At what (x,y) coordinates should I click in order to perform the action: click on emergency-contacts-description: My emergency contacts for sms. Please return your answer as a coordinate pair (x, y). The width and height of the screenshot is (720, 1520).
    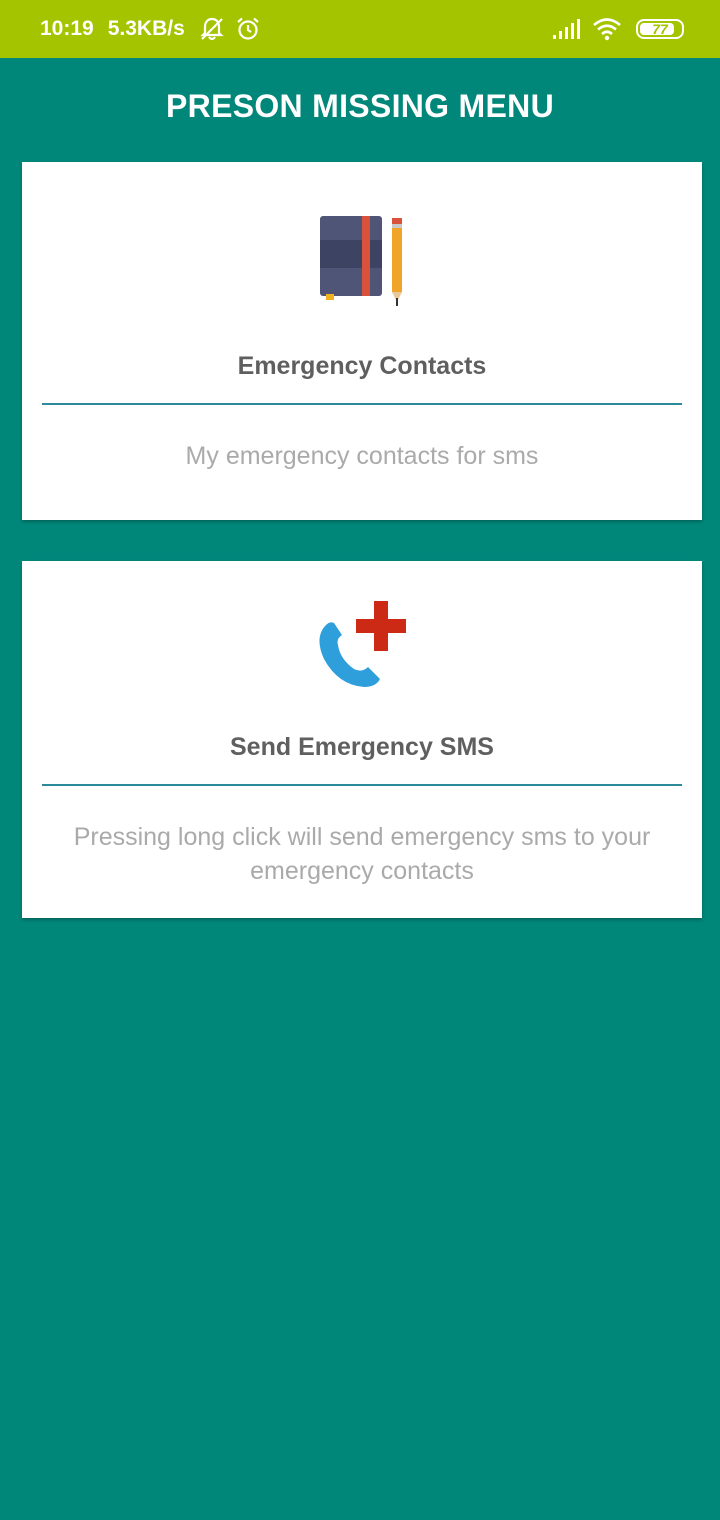
    Looking at the image, I should click on (362, 456).